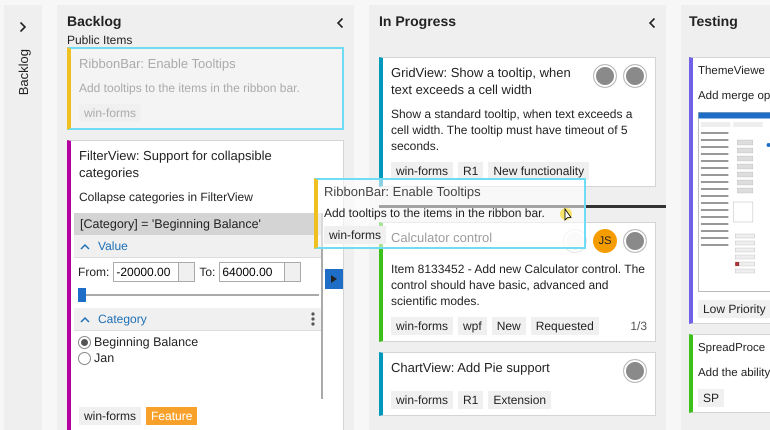  What do you see at coordinates (99, 40) in the screenshot?
I see `column-subtitle: Public Items` at bounding box center [99, 40].